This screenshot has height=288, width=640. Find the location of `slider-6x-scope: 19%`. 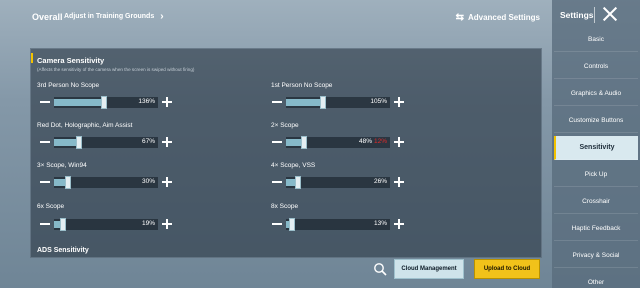

slider-6x-scope: 19% is located at coordinates (106, 224).